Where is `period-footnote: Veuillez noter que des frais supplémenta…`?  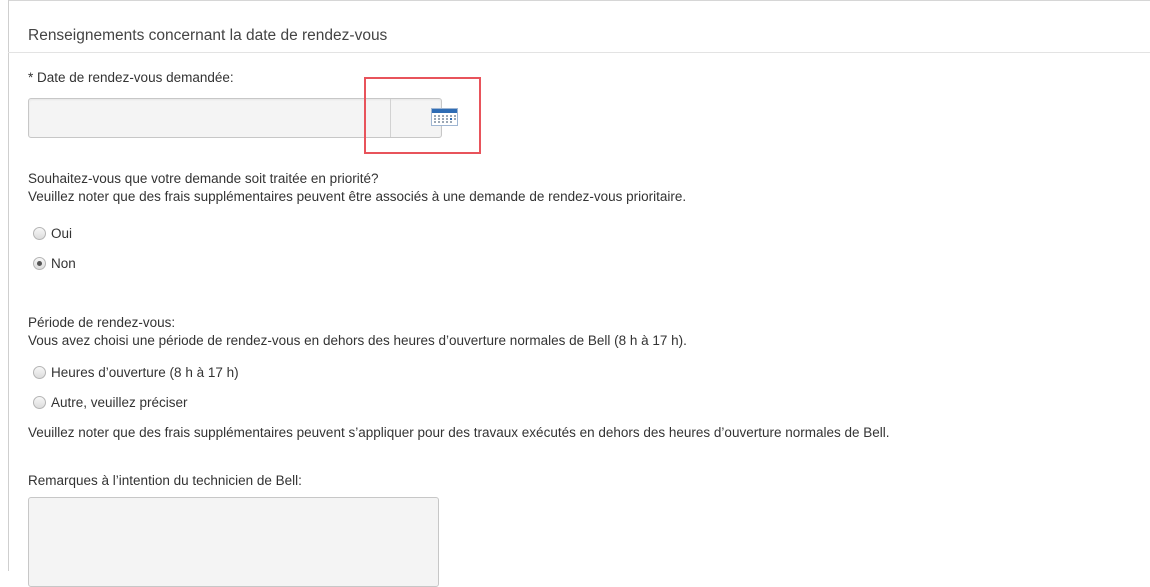
period-footnote: Veuillez noter que des frais supplémenta… is located at coordinates (459, 432).